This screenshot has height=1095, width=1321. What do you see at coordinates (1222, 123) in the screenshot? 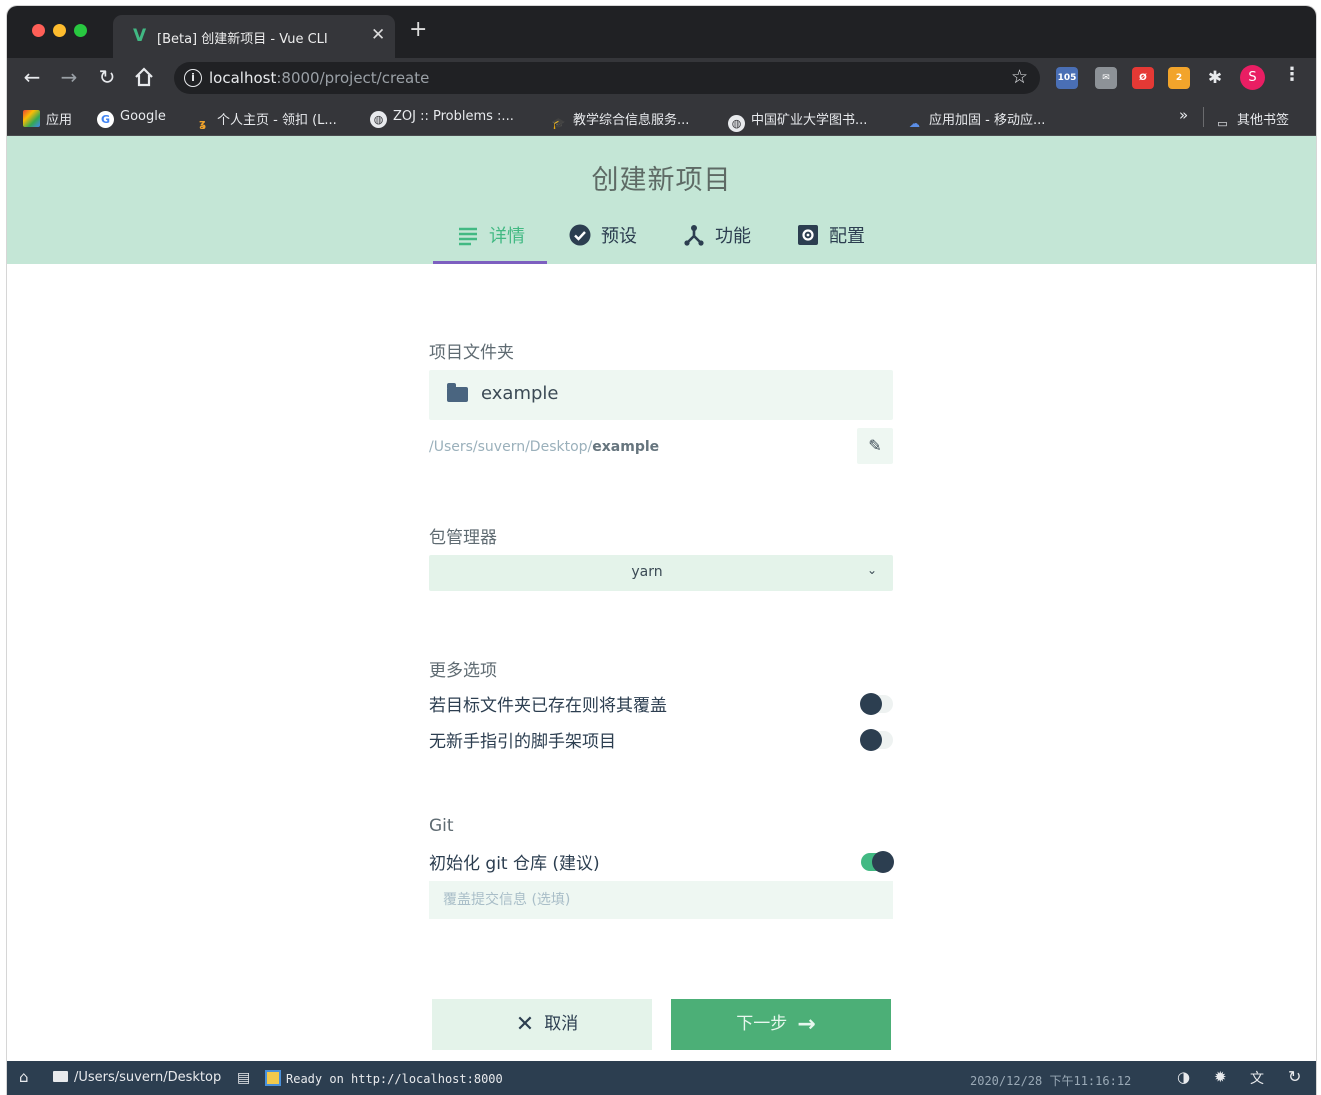
I see `folder-icon: ▭` at bounding box center [1222, 123].